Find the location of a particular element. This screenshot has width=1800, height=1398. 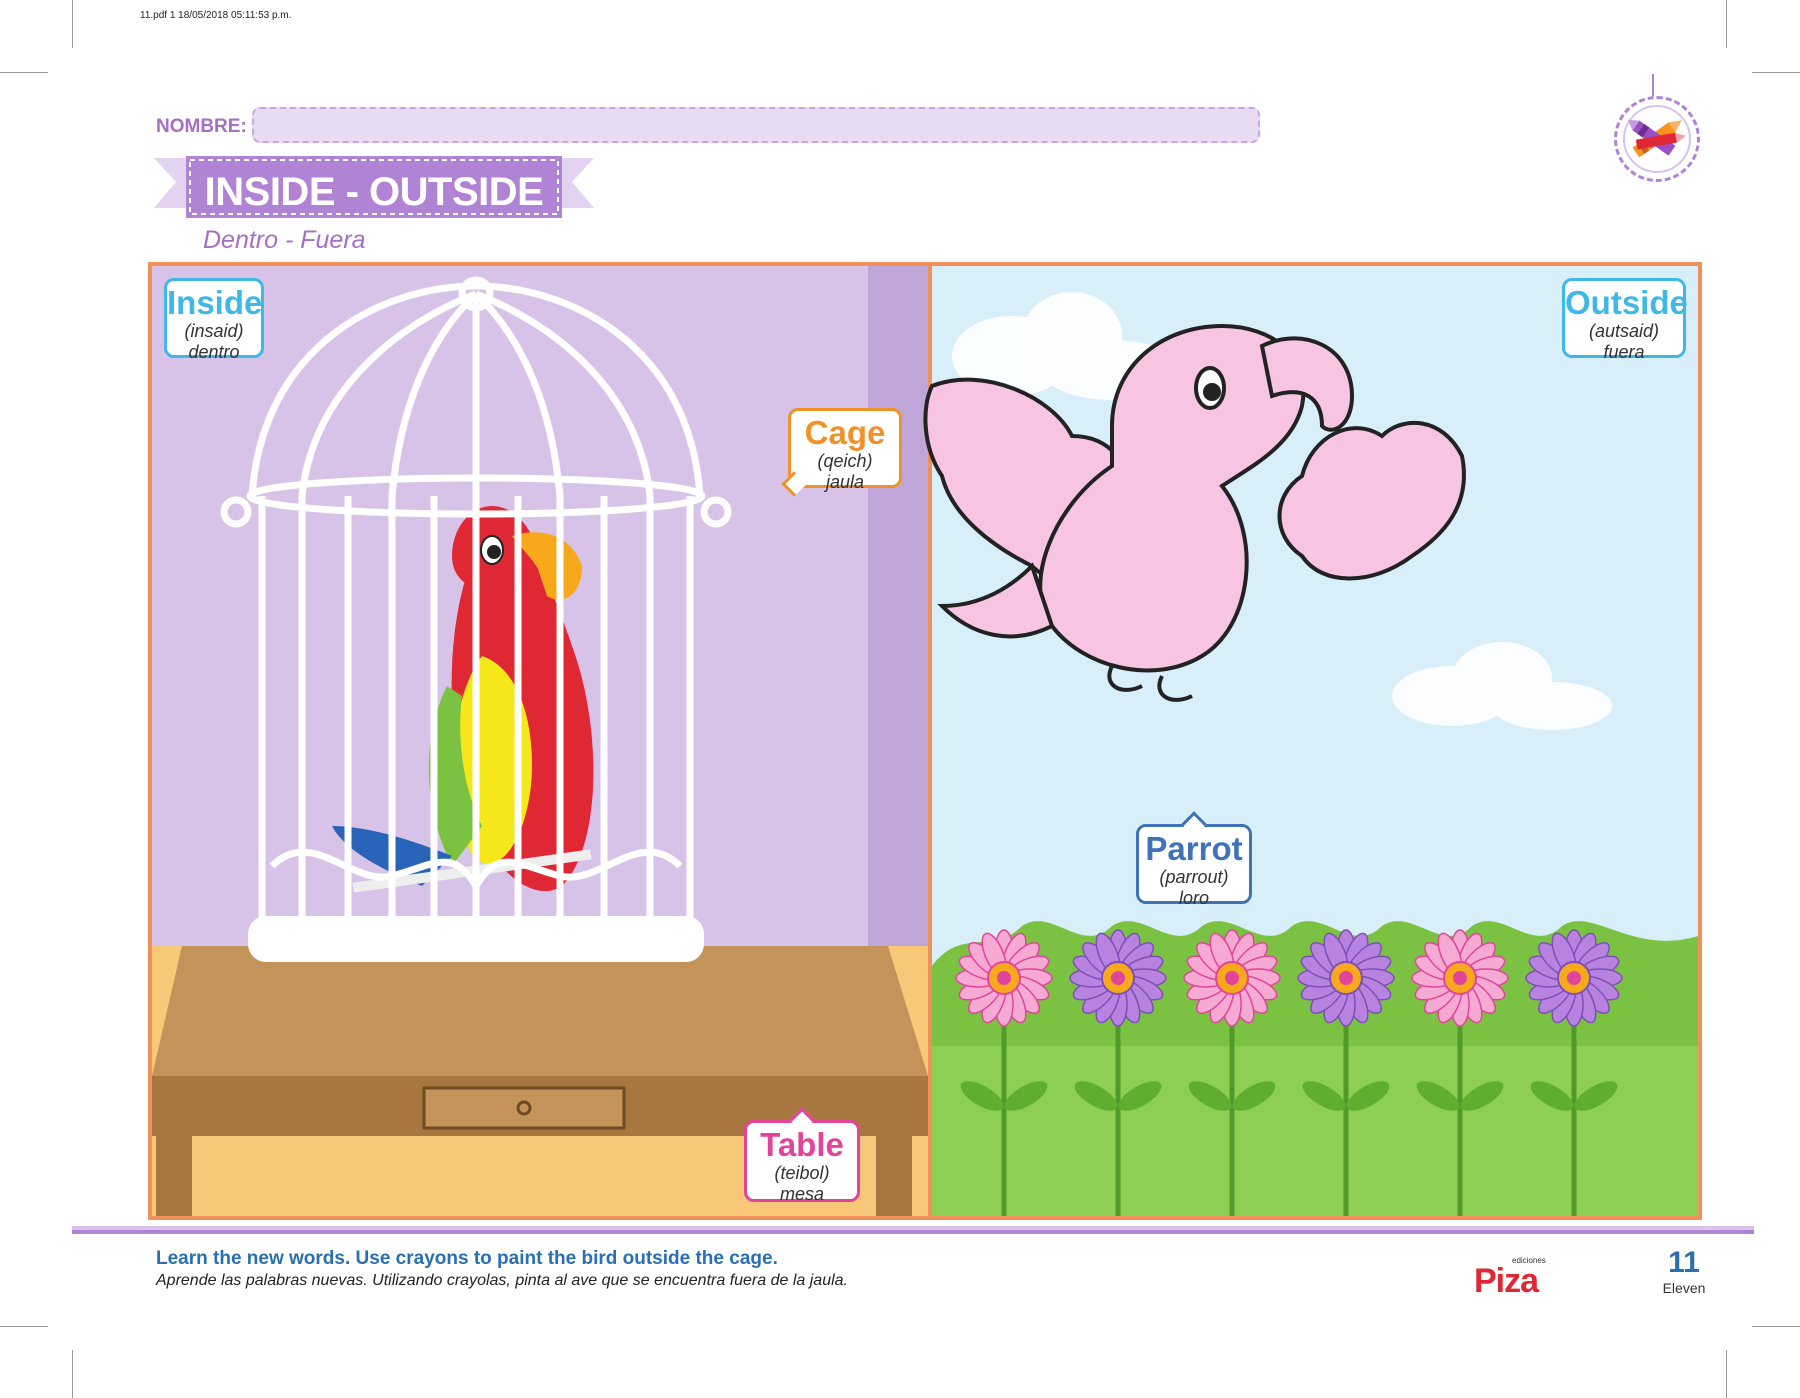

label-outside: Outside (autsaid) fuera is located at coordinates (1625, 320).